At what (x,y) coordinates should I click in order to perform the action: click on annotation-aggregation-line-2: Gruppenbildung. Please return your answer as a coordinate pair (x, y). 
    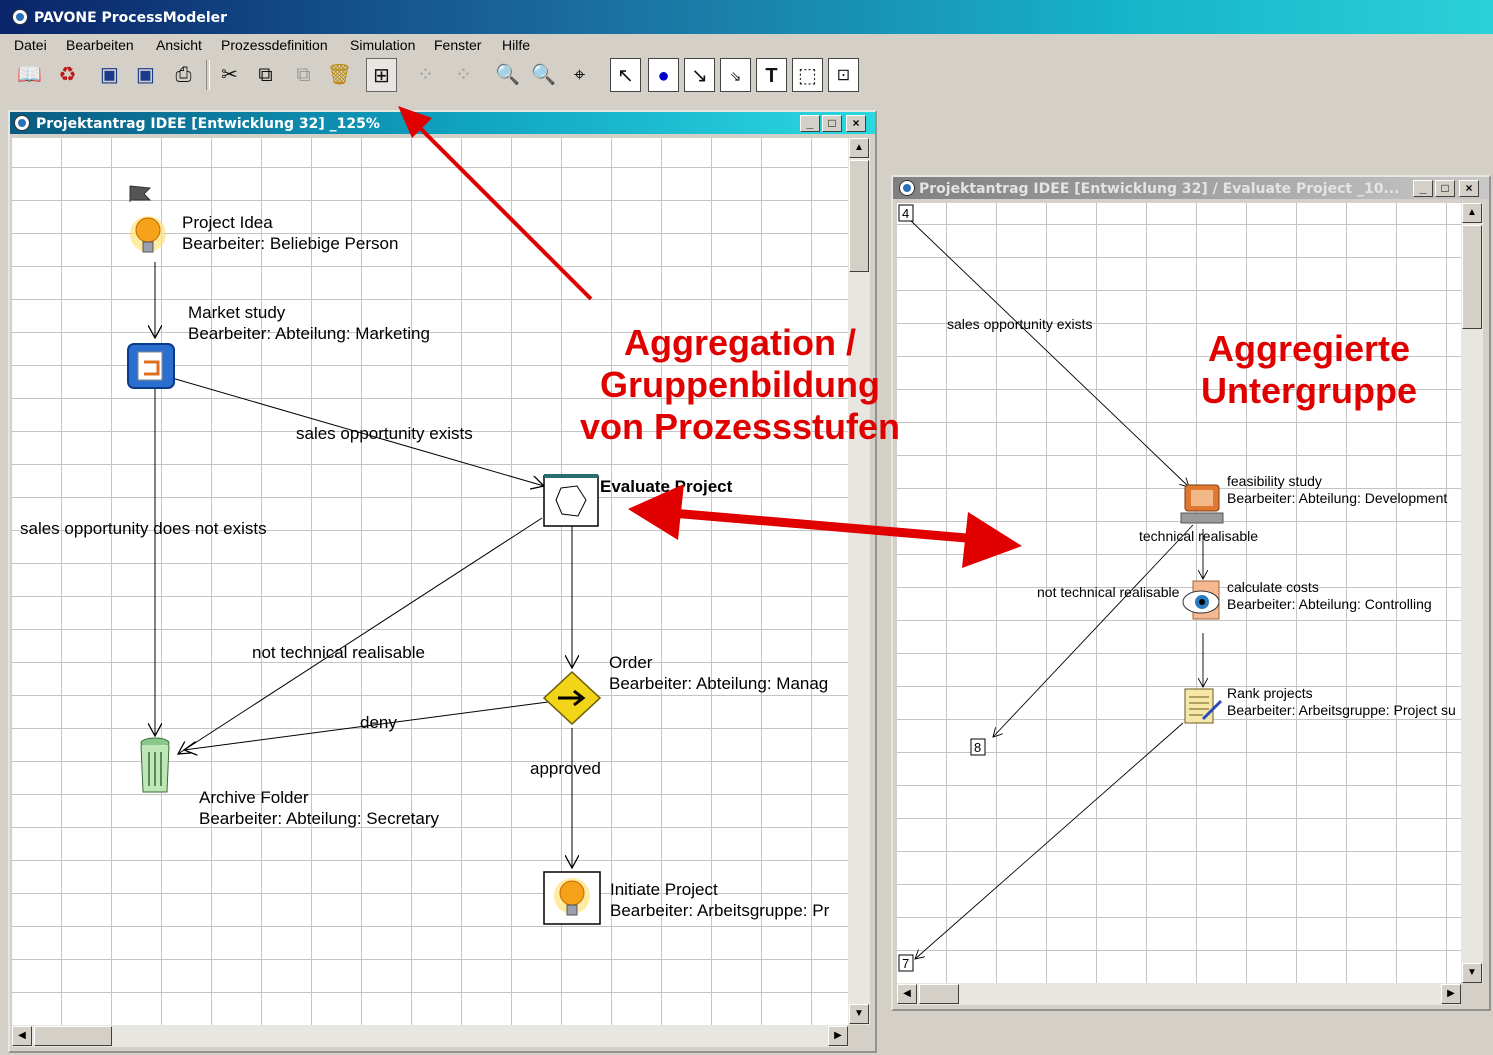
    Looking at the image, I should click on (740, 384).